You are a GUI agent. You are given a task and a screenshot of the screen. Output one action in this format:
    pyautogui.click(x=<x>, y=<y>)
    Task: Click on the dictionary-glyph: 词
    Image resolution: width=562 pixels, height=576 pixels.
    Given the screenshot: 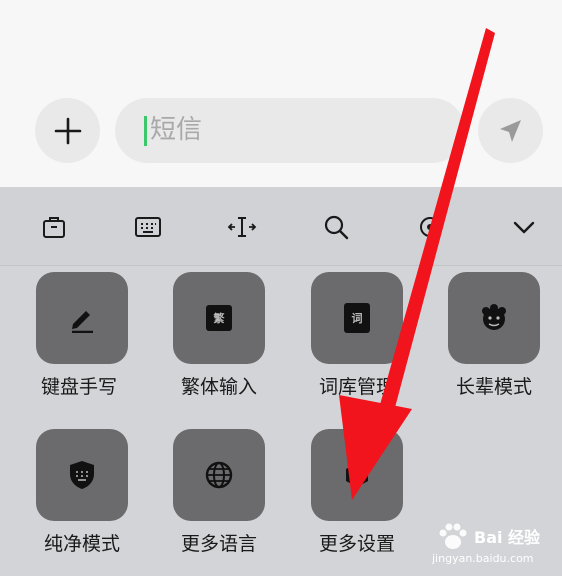 What is the action you would take?
    pyautogui.click(x=357, y=318)
    